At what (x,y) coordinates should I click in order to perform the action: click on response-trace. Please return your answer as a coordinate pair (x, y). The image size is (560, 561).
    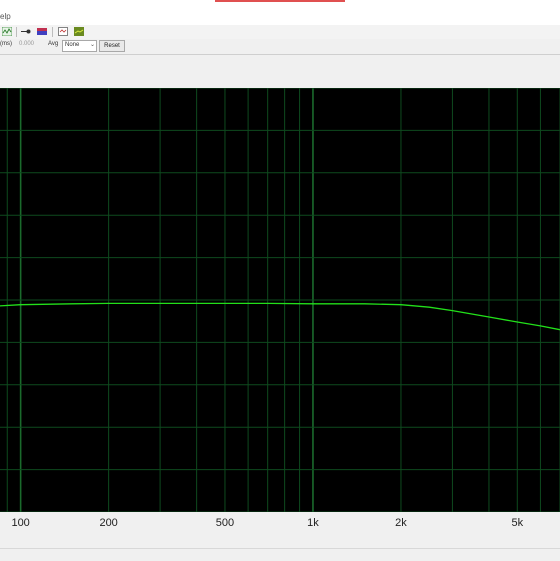
    Looking at the image, I should click on (280, 316).